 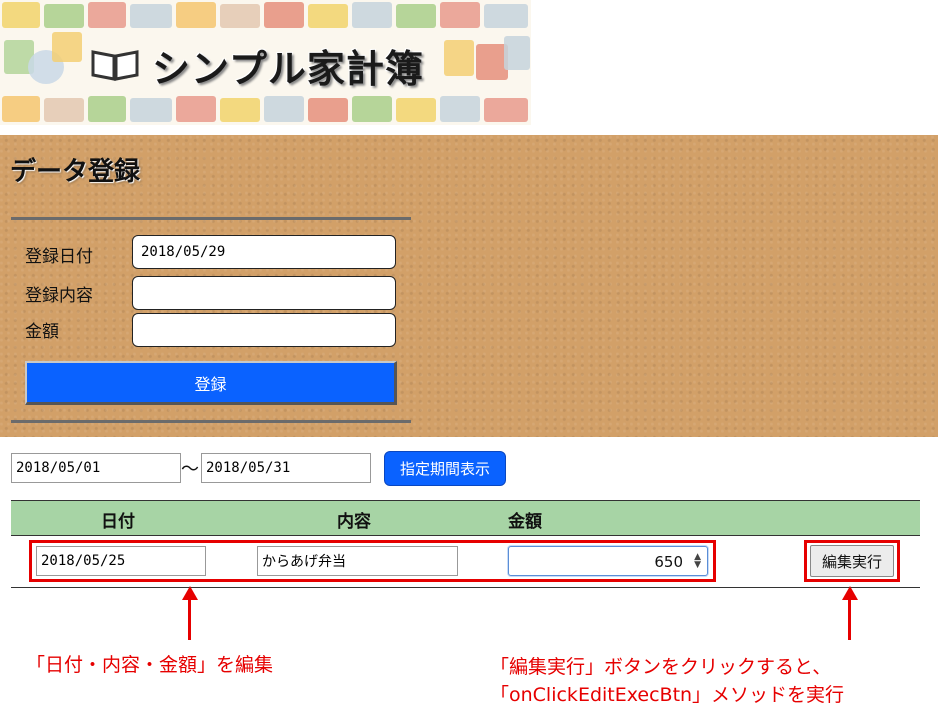 I want to click on annotation-edit-fields: 「日付・内容・金額」を編集, so click(x=150, y=665).